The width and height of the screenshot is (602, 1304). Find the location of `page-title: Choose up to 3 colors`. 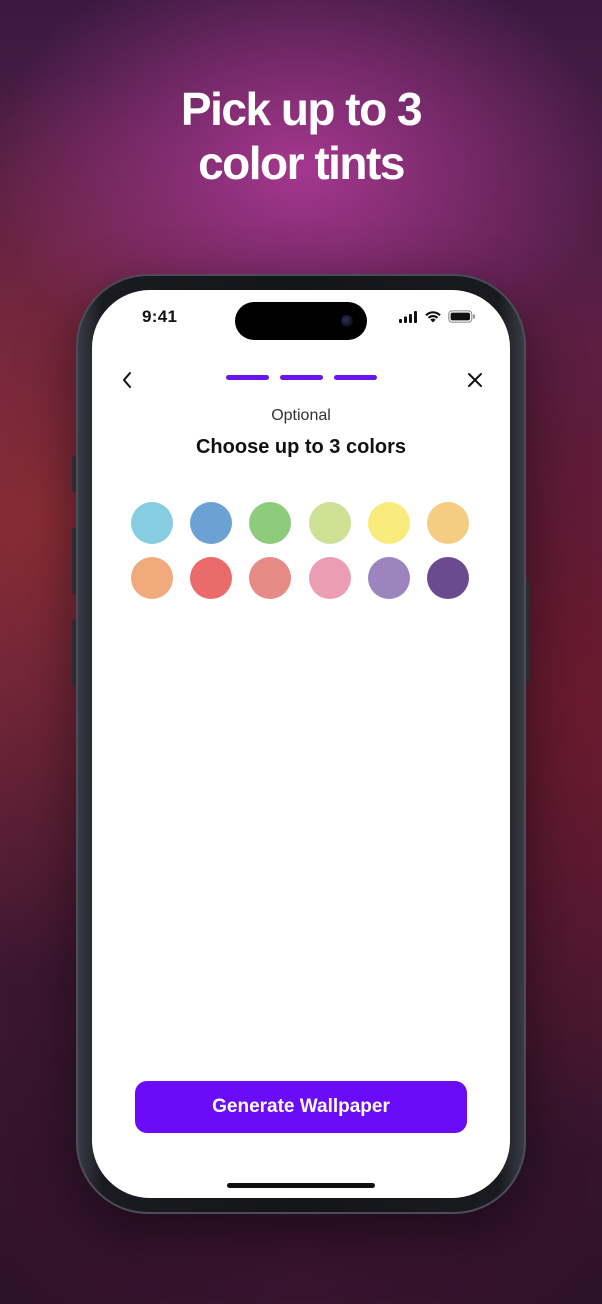

page-title: Choose up to 3 colors is located at coordinates (301, 447).